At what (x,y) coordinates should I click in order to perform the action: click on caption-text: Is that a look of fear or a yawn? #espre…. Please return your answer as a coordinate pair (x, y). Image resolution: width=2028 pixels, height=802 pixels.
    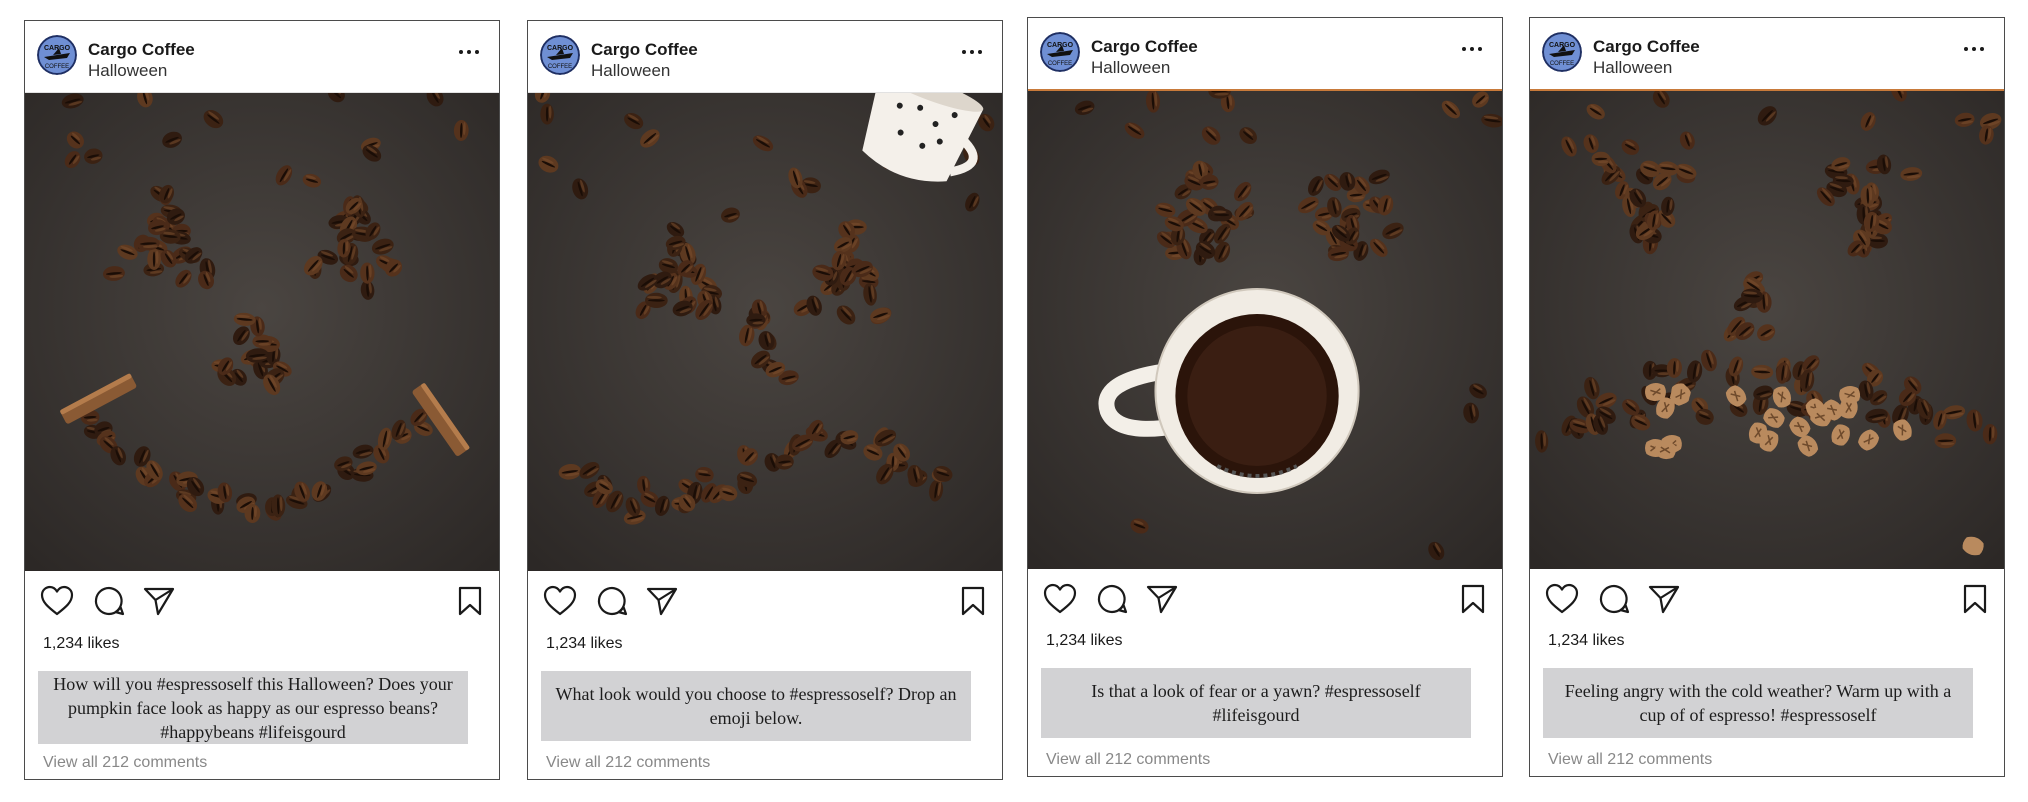
    Looking at the image, I should click on (1256, 703).